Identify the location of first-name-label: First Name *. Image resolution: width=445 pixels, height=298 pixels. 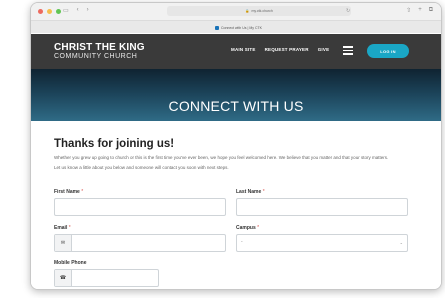
(69, 192).